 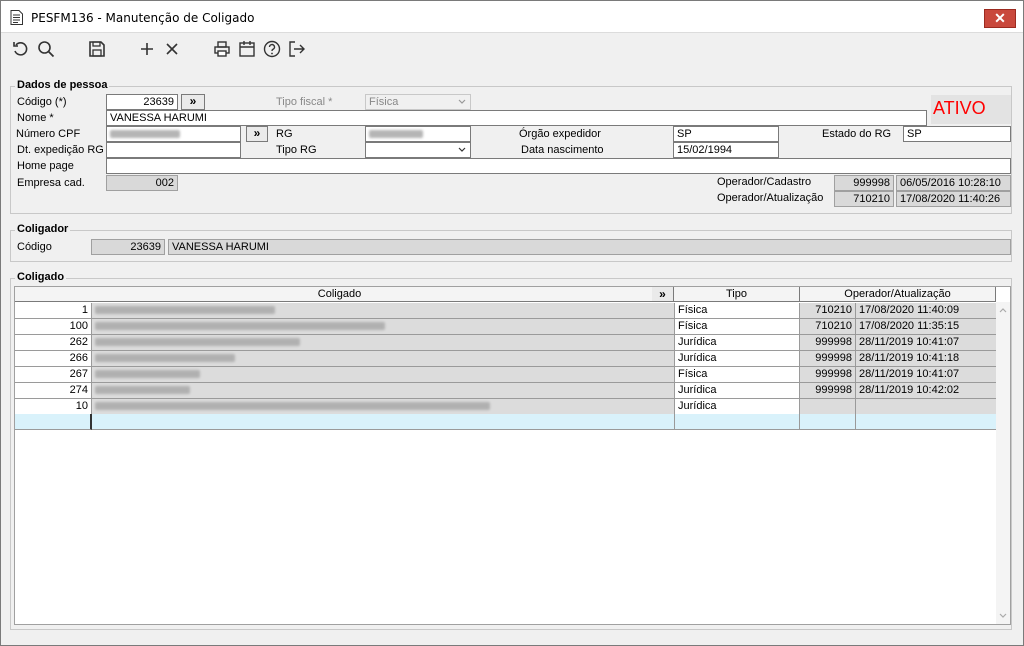 What do you see at coordinates (16, 17) in the screenshot?
I see `document-icon` at bounding box center [16, 17].